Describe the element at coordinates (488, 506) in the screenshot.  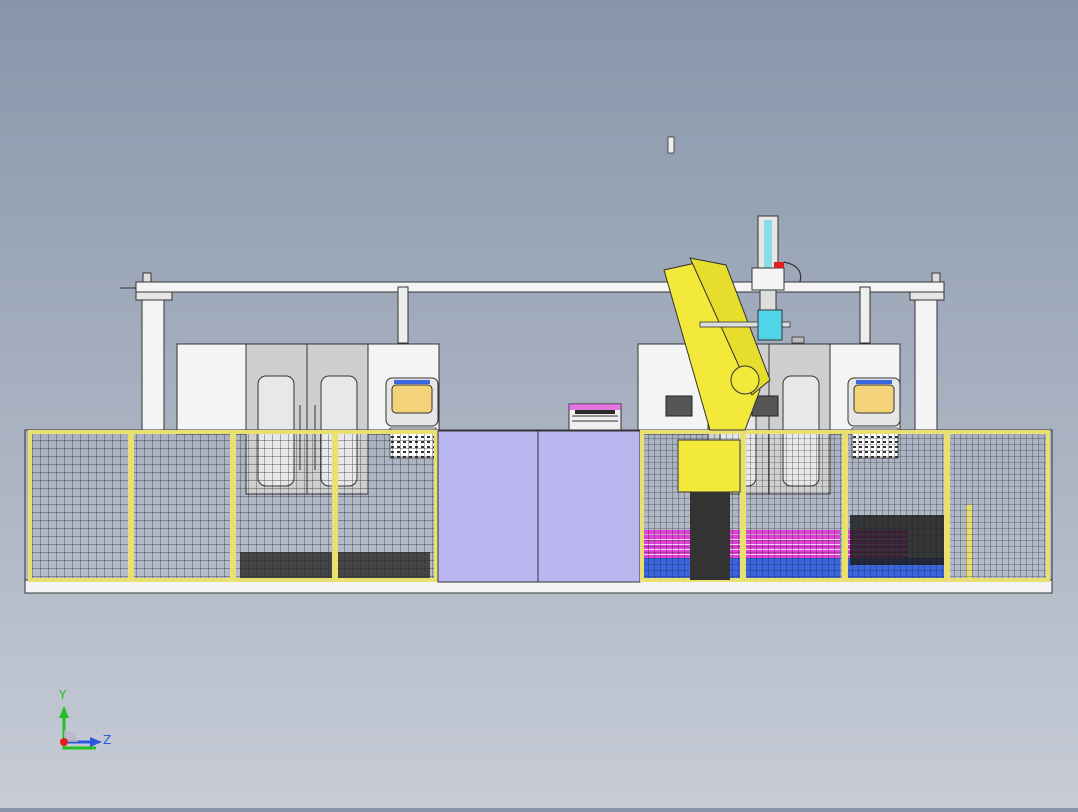
I see `fence-opening-left` at that location.